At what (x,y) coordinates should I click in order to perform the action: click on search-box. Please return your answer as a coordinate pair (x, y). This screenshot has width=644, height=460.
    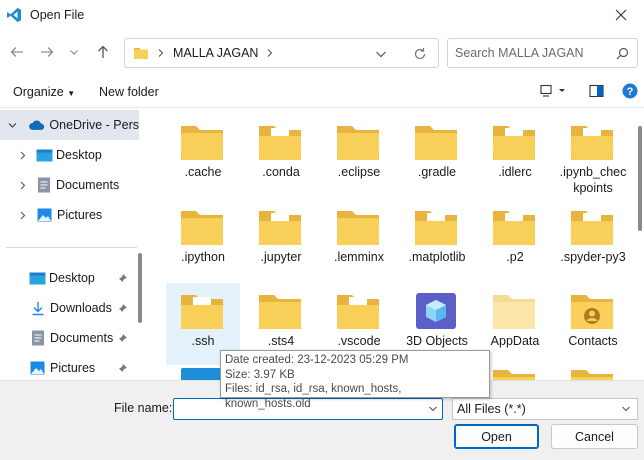
    Looking at the image, I should click on (542, 53).